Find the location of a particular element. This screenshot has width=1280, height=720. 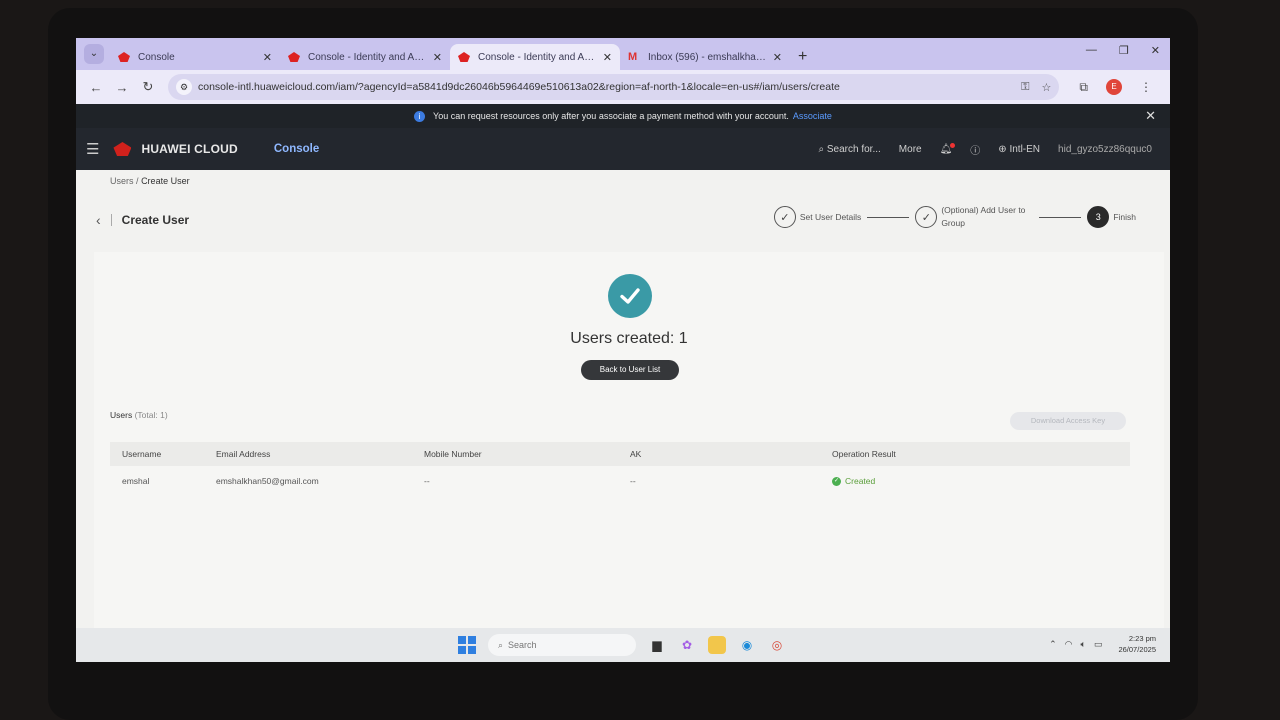

bookmark-star-icon: ☆ is located at coordinates (1047, 87).